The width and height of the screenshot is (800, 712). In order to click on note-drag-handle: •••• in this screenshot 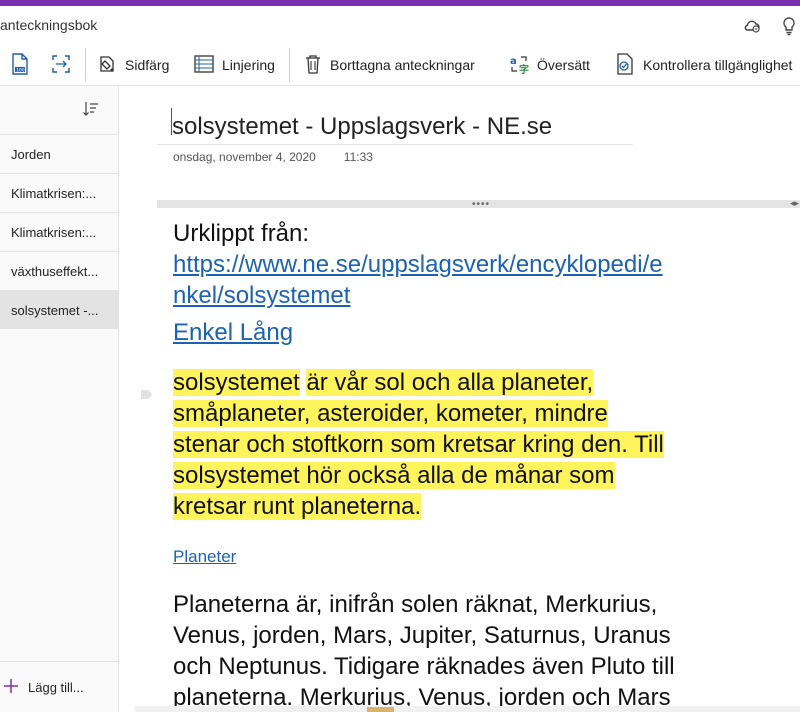, I will do `click(481, 204)`.